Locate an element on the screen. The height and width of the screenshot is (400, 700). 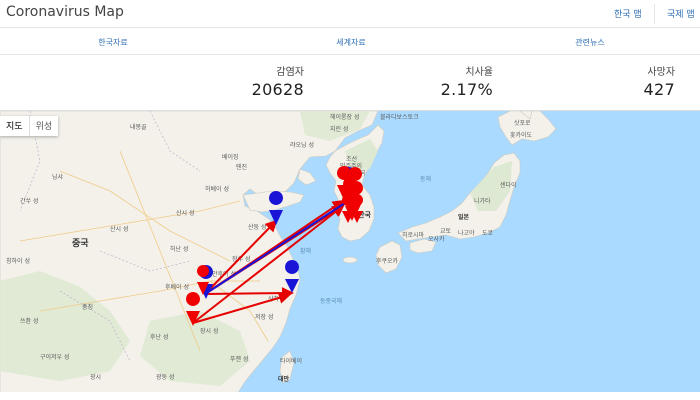
map-type-map-button: 지도 is located at coordinates (14, 126).